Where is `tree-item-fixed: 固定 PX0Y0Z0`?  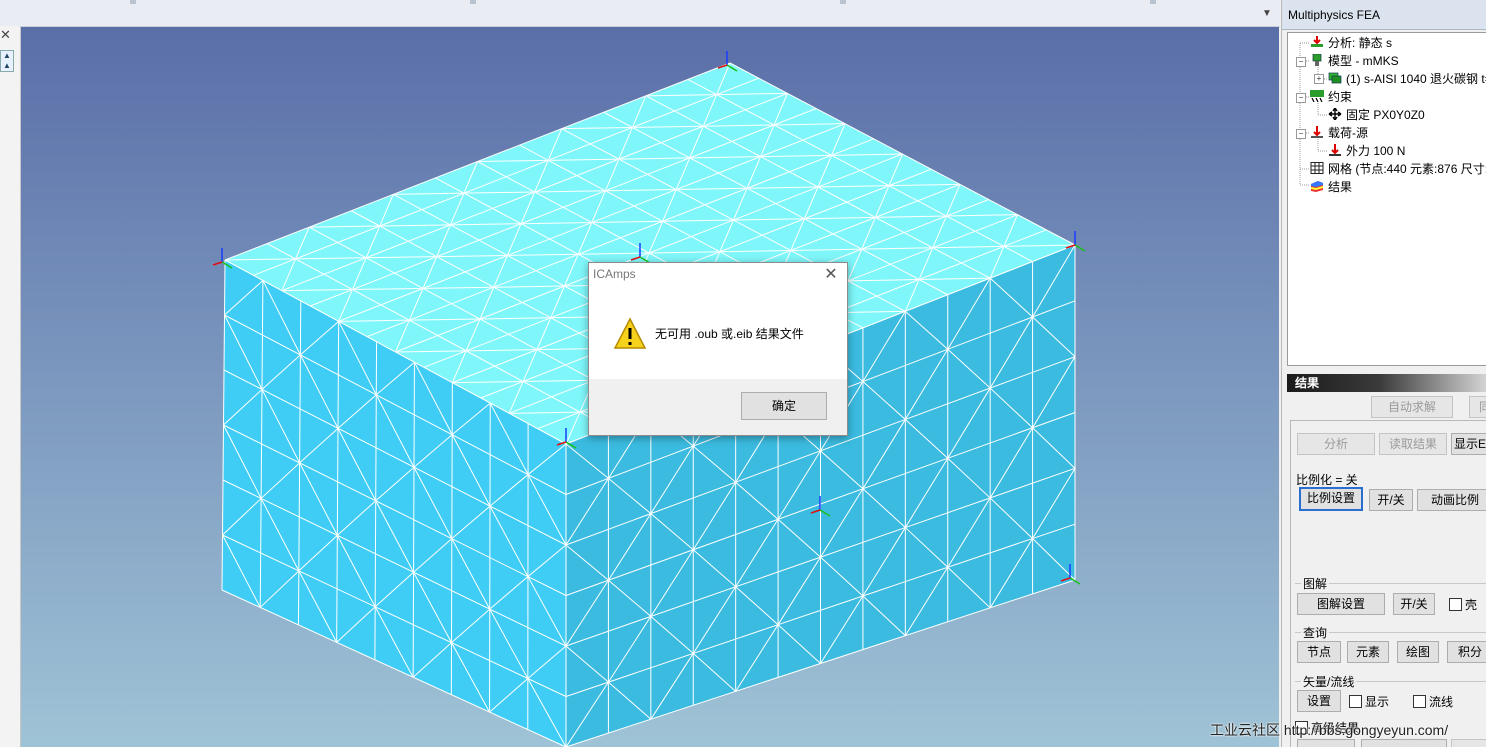 tree-item-fixed: 固定 PX0Y0Z0 is located at coordinates (1376, 115).